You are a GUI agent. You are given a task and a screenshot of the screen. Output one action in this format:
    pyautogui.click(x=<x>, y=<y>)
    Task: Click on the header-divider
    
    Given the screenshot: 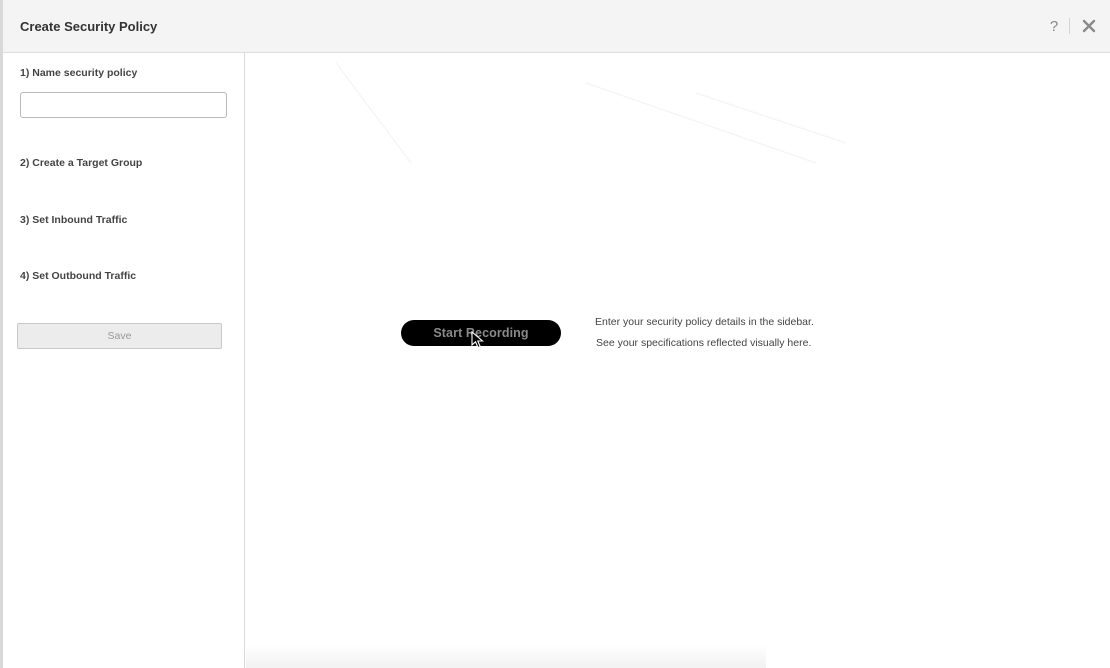 What is the action you would take?
    pyautogui.click(x=1069, y=26)
    